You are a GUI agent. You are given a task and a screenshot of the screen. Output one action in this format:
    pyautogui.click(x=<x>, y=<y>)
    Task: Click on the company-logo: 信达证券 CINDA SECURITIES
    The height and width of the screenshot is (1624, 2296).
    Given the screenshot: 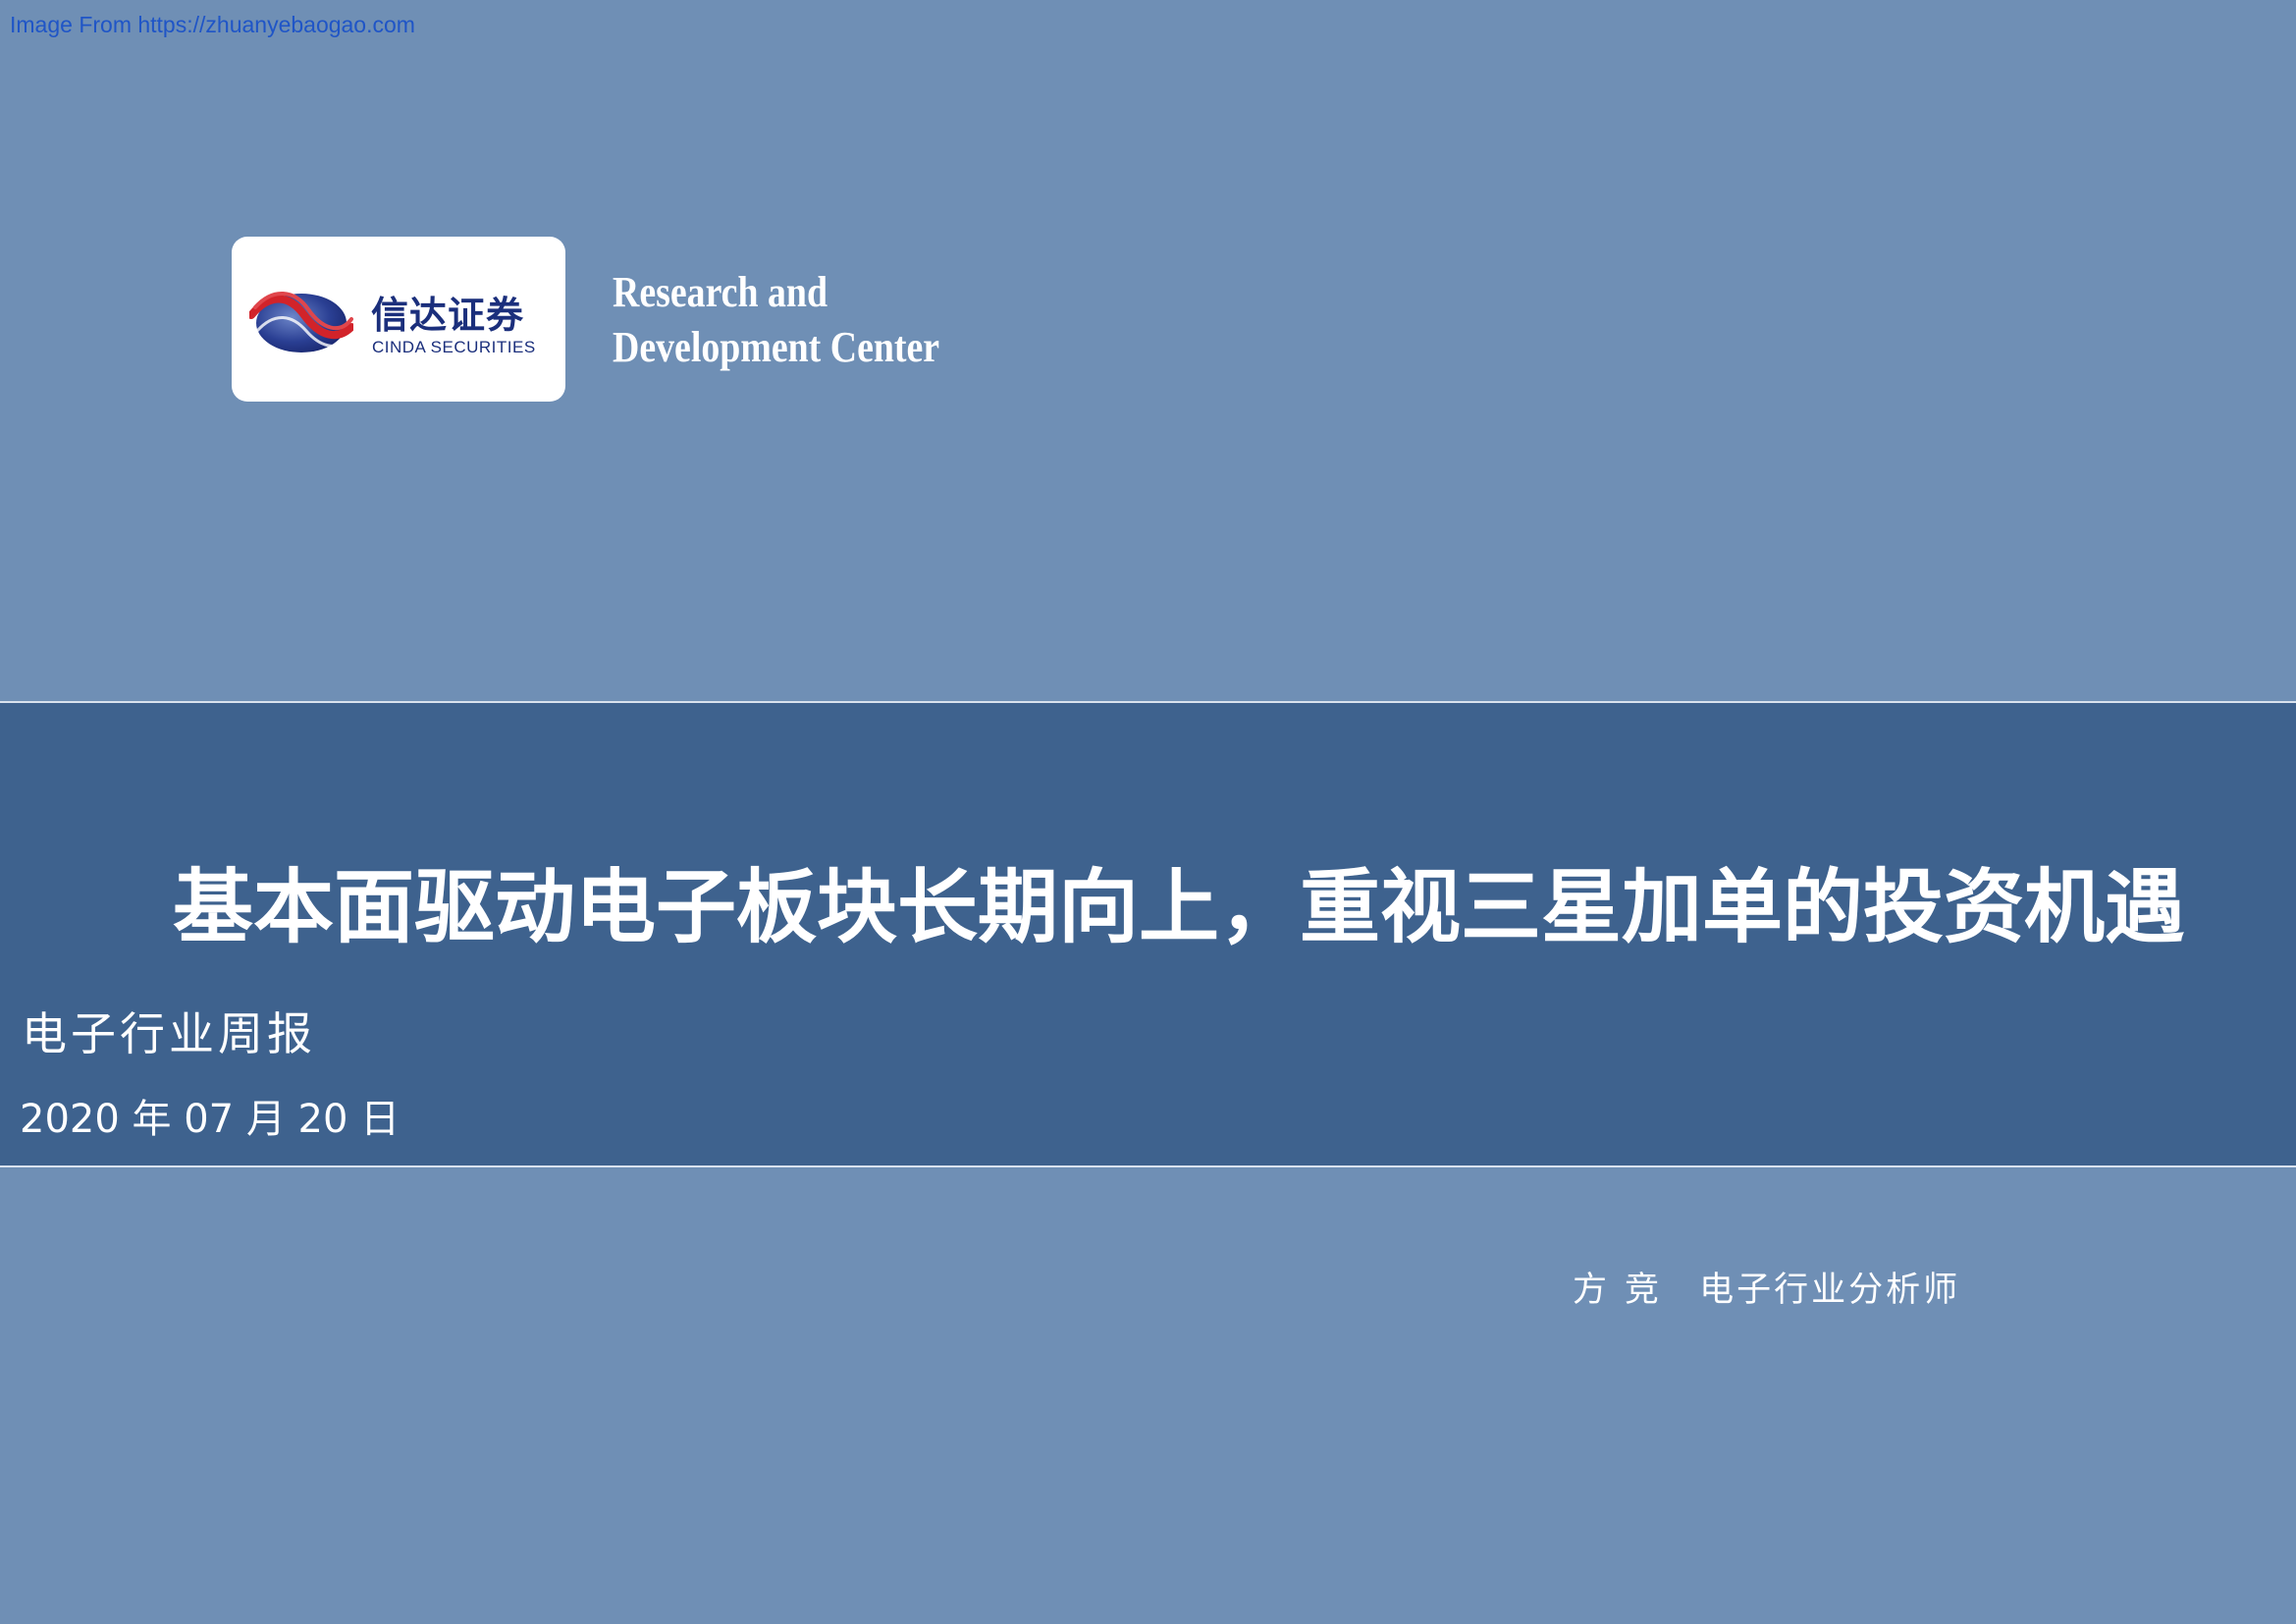 What is the action you would take?
    pyautogui.click(x=398, y=319)
    